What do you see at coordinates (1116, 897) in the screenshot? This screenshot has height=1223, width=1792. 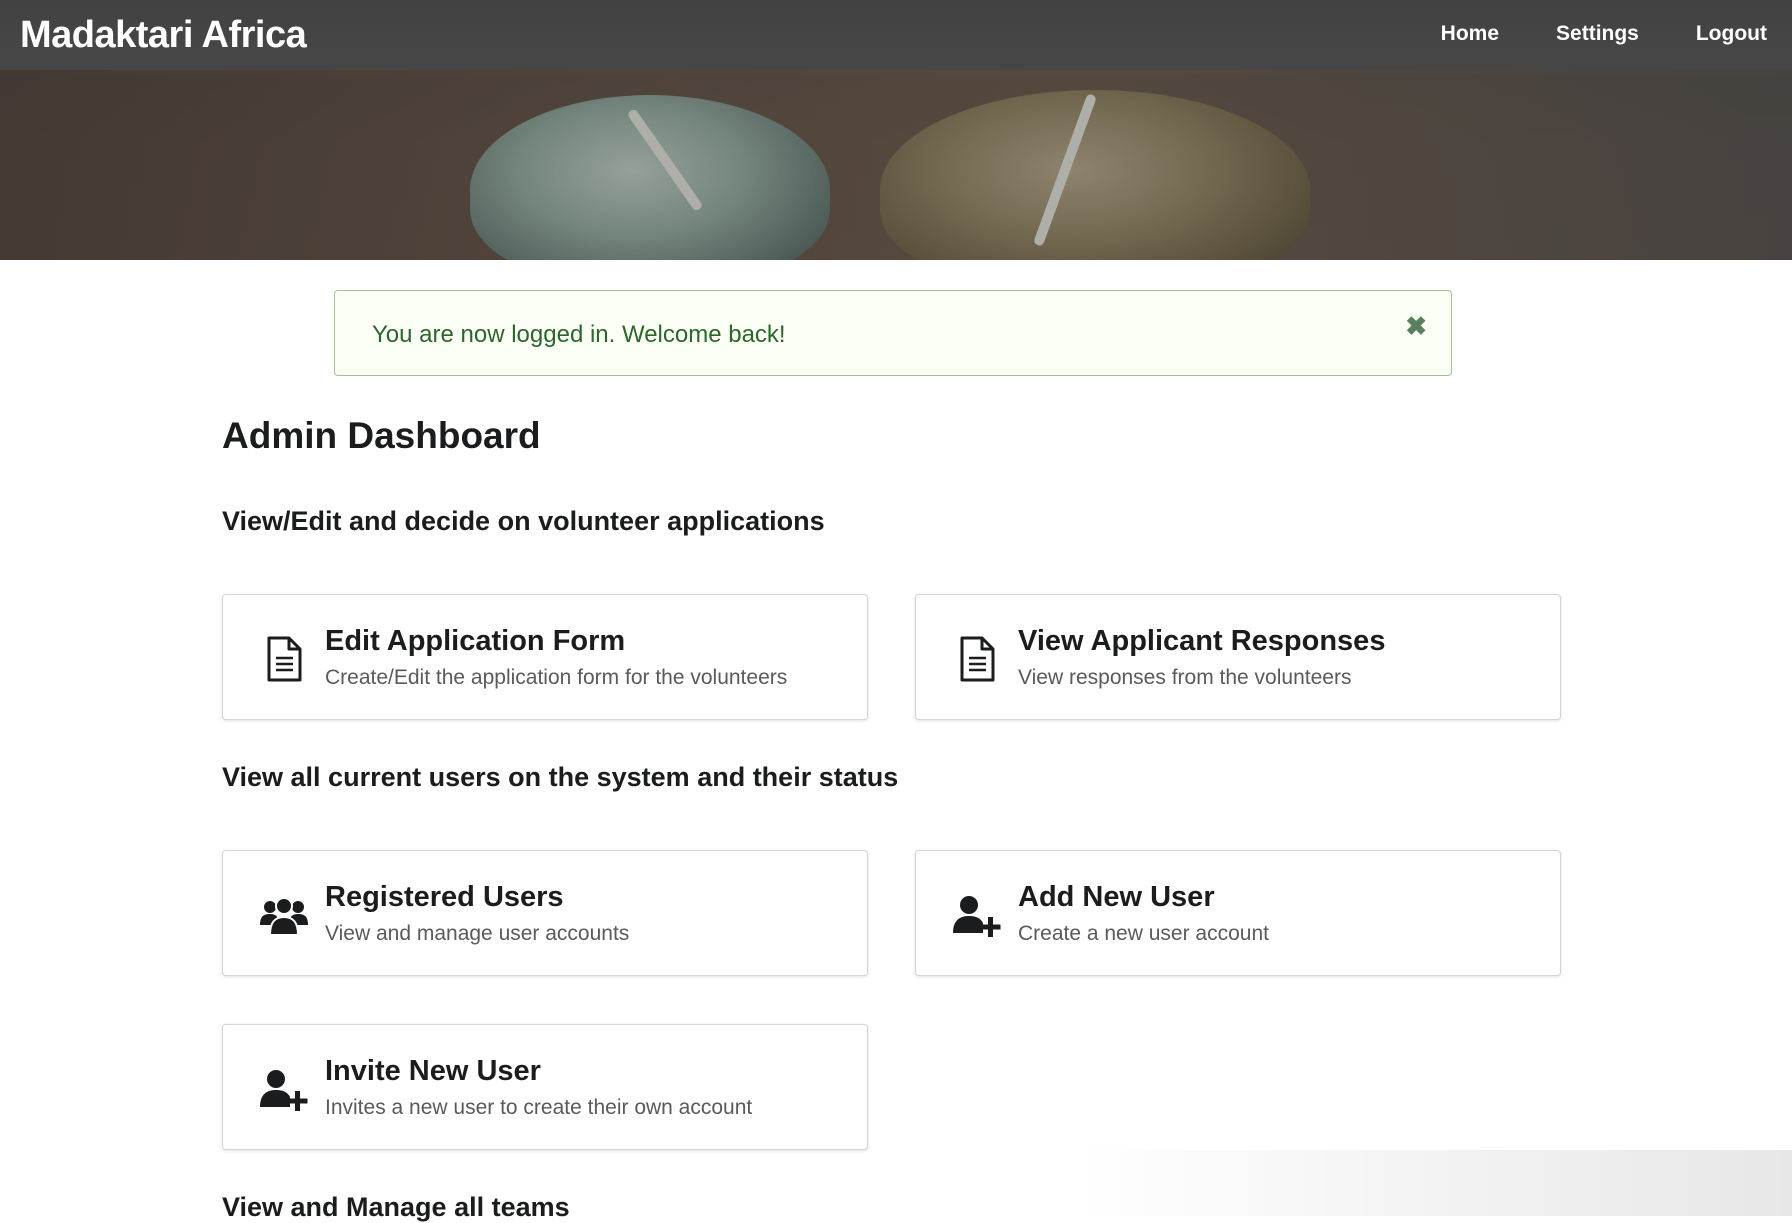 I see `card-title: Add New User` at bounding box center [1116, 897].